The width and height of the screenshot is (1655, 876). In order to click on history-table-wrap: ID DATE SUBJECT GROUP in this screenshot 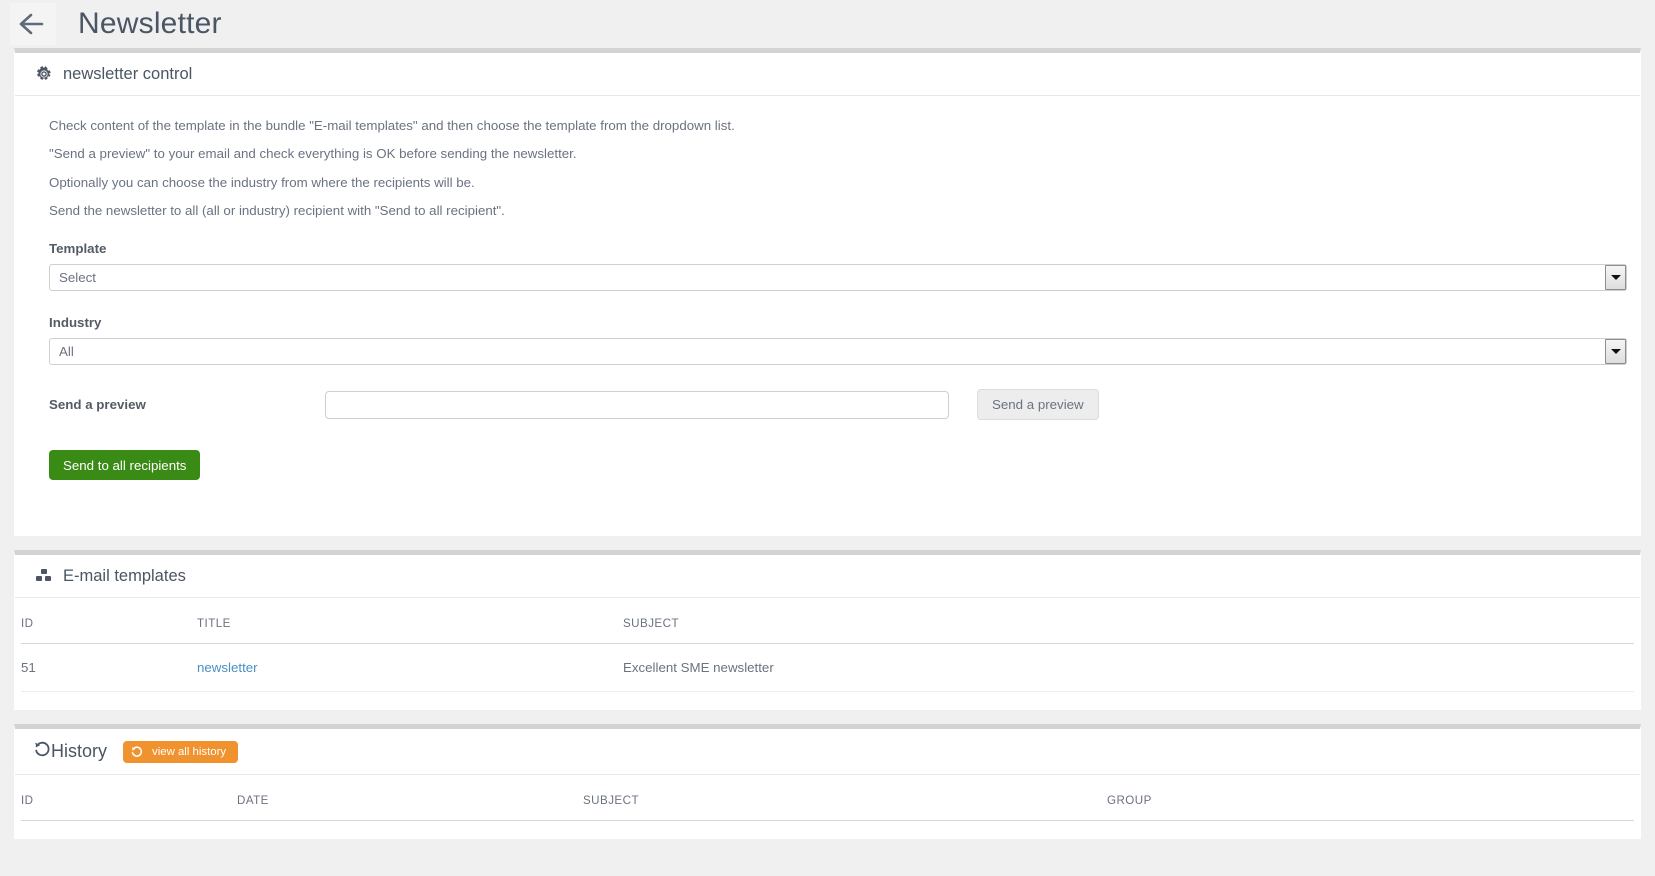, I will do `click(827, 807)`.